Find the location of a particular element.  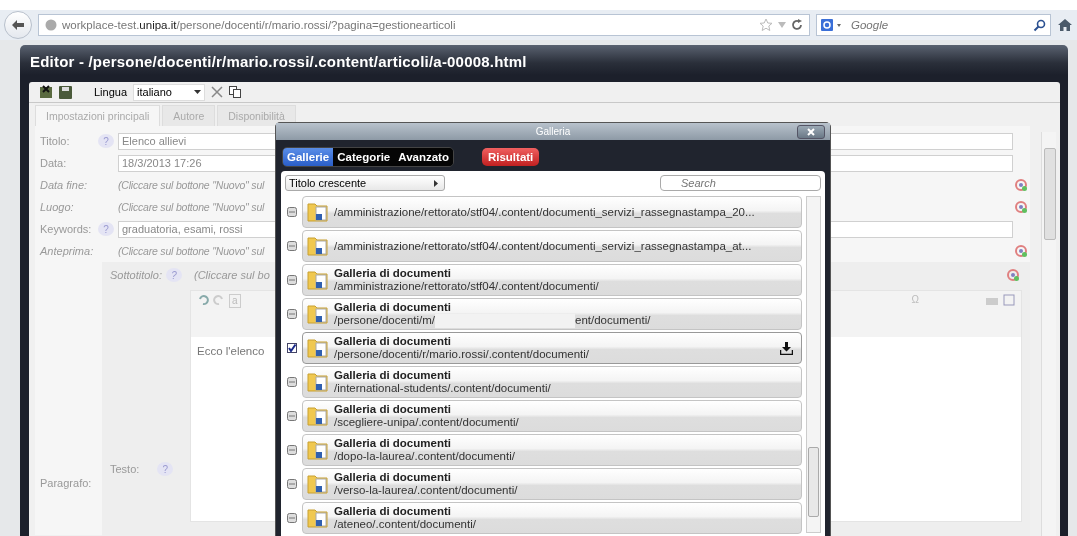

field-label: Paragrafo: is located at coordinates (66, 483).